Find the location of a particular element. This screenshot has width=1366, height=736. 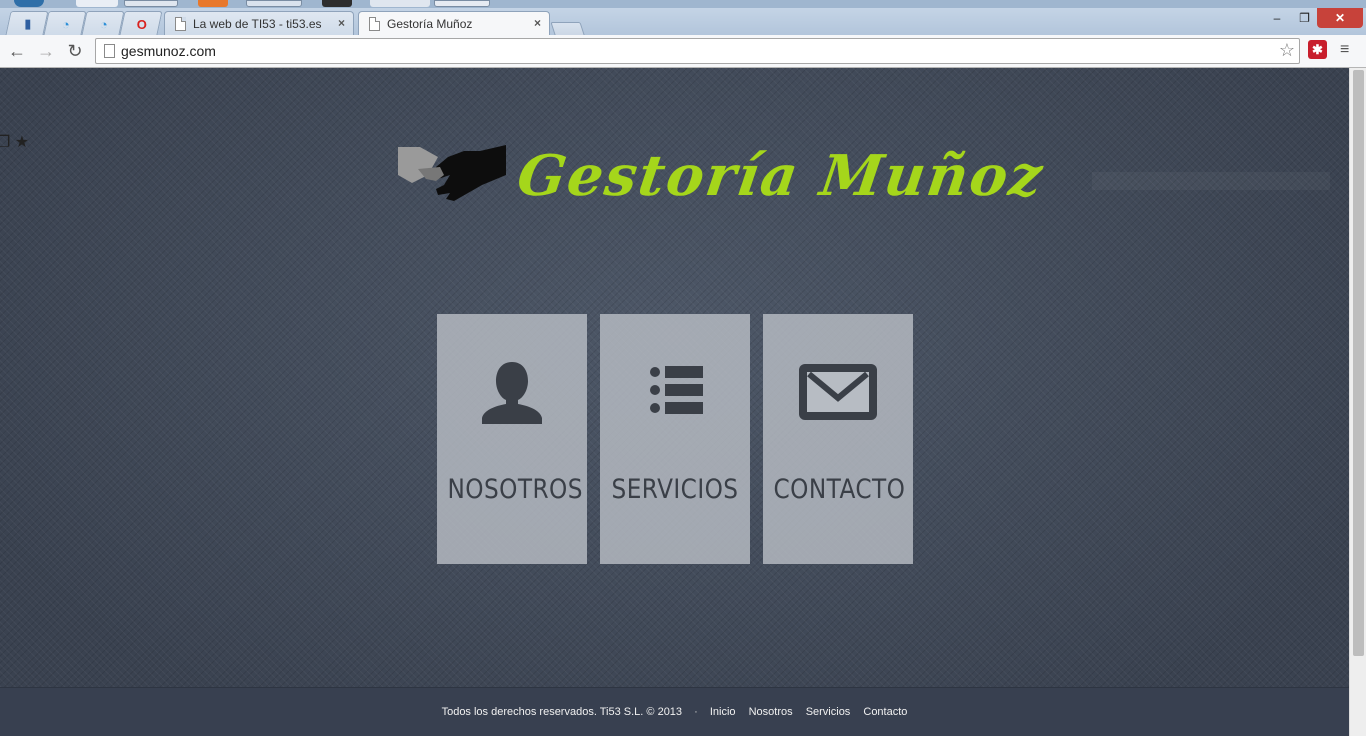

edge-icons: ❐ ★ is located at coordinates (15, 142).